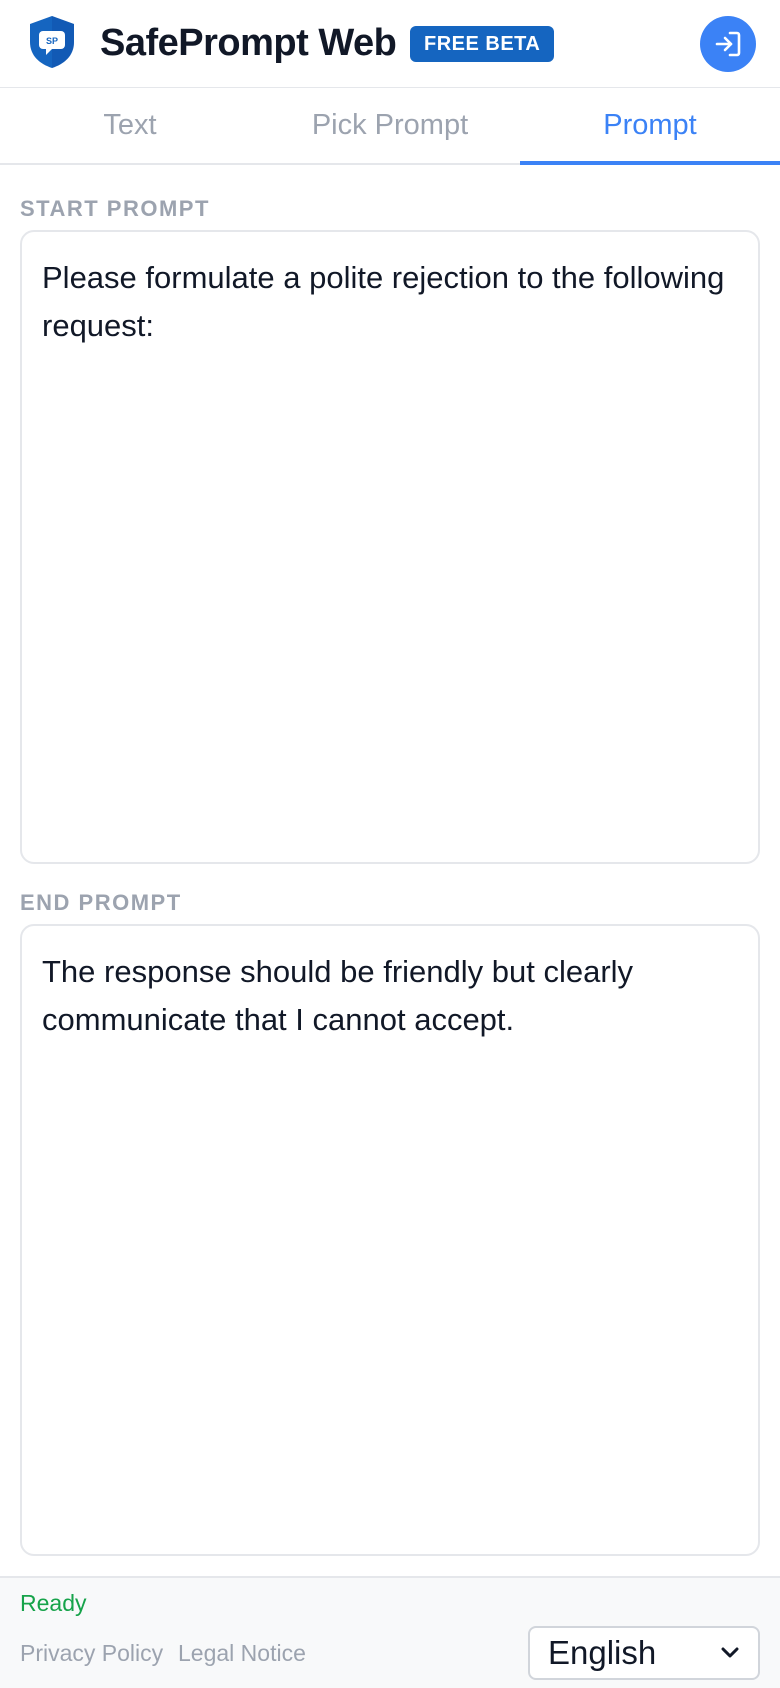 The image size is (780, 1688). I want to click on end-prompt-label: END PROMPT, so click(101, 902).